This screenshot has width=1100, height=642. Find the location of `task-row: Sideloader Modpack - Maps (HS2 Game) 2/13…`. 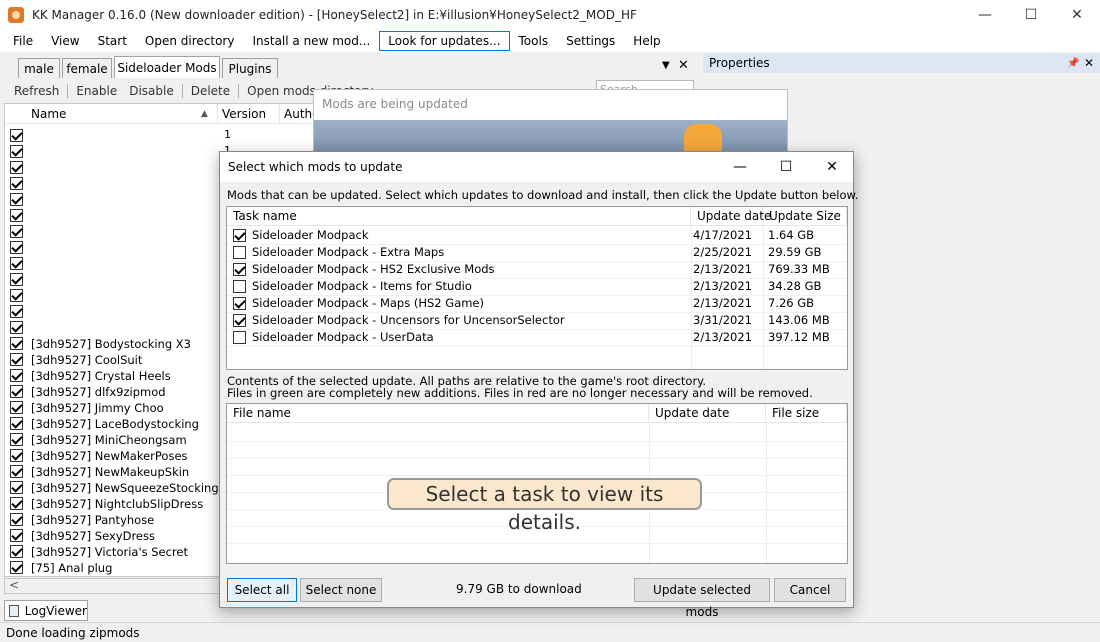

task-row: Sideloader Modpack - Maps (HS2 Game) 2/13… is located at coordinates (537, 303).